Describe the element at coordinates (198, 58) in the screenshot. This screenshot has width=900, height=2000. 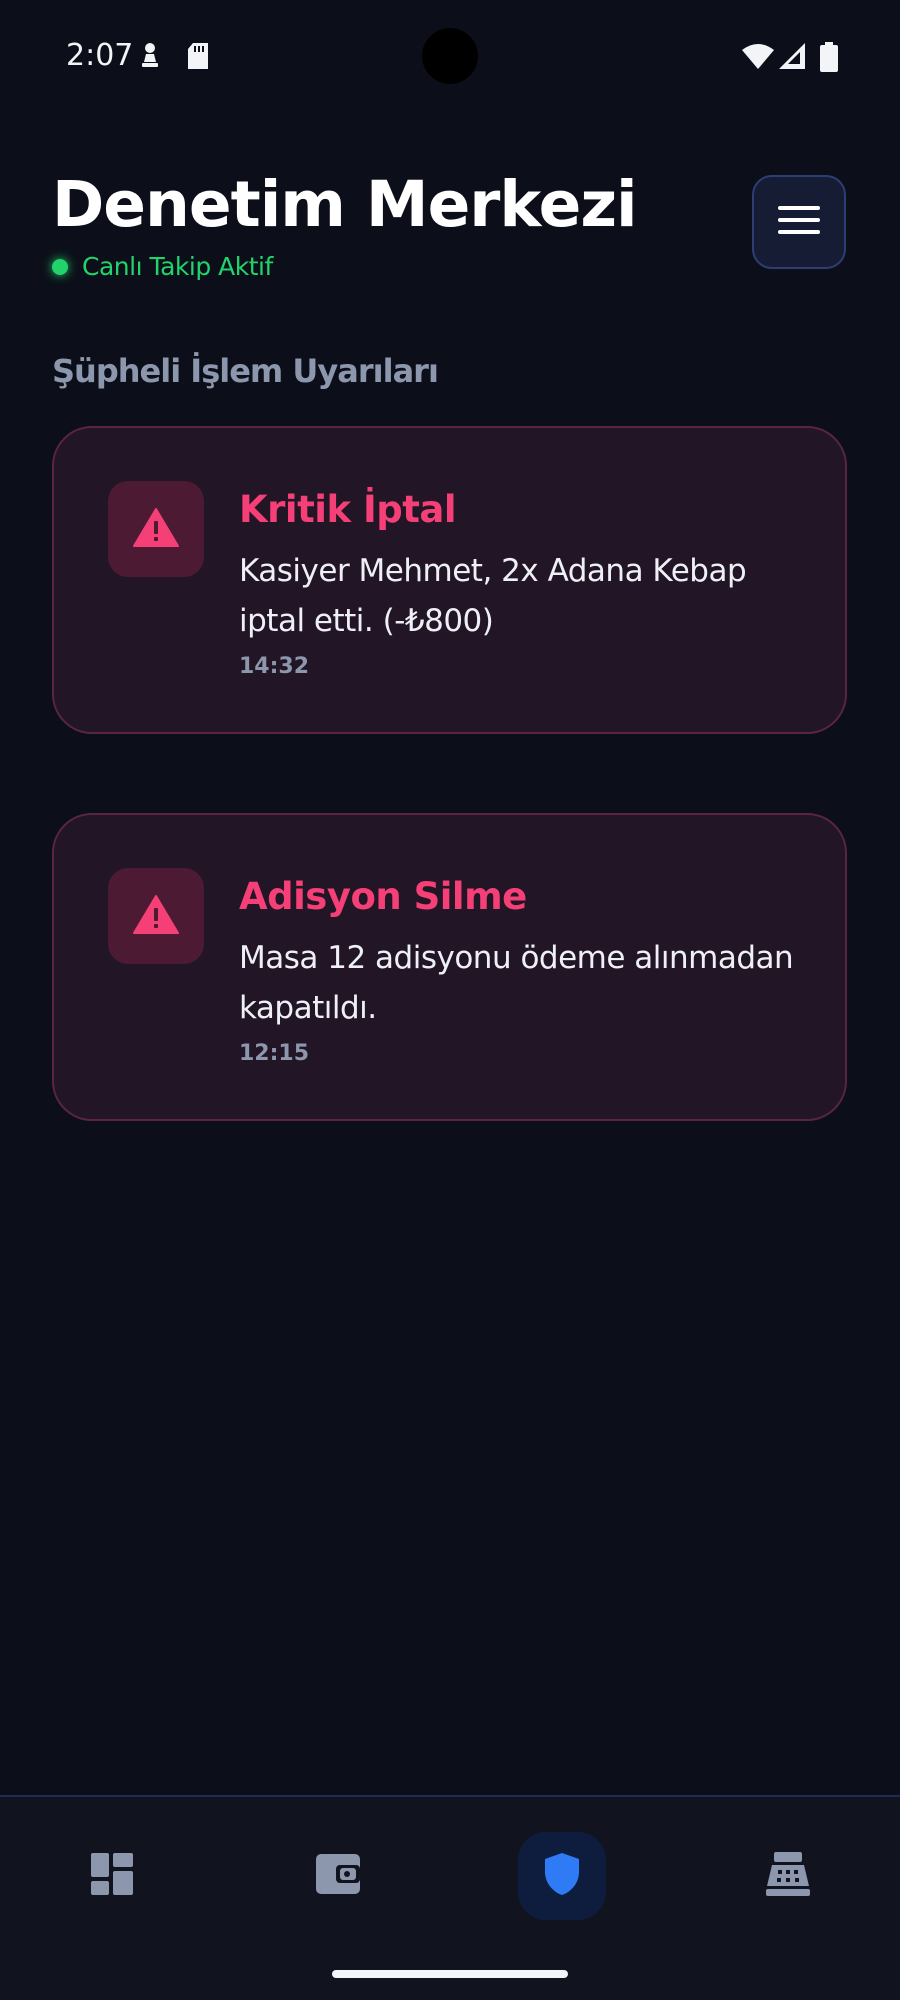
I see `sd-card-icon` at that location.